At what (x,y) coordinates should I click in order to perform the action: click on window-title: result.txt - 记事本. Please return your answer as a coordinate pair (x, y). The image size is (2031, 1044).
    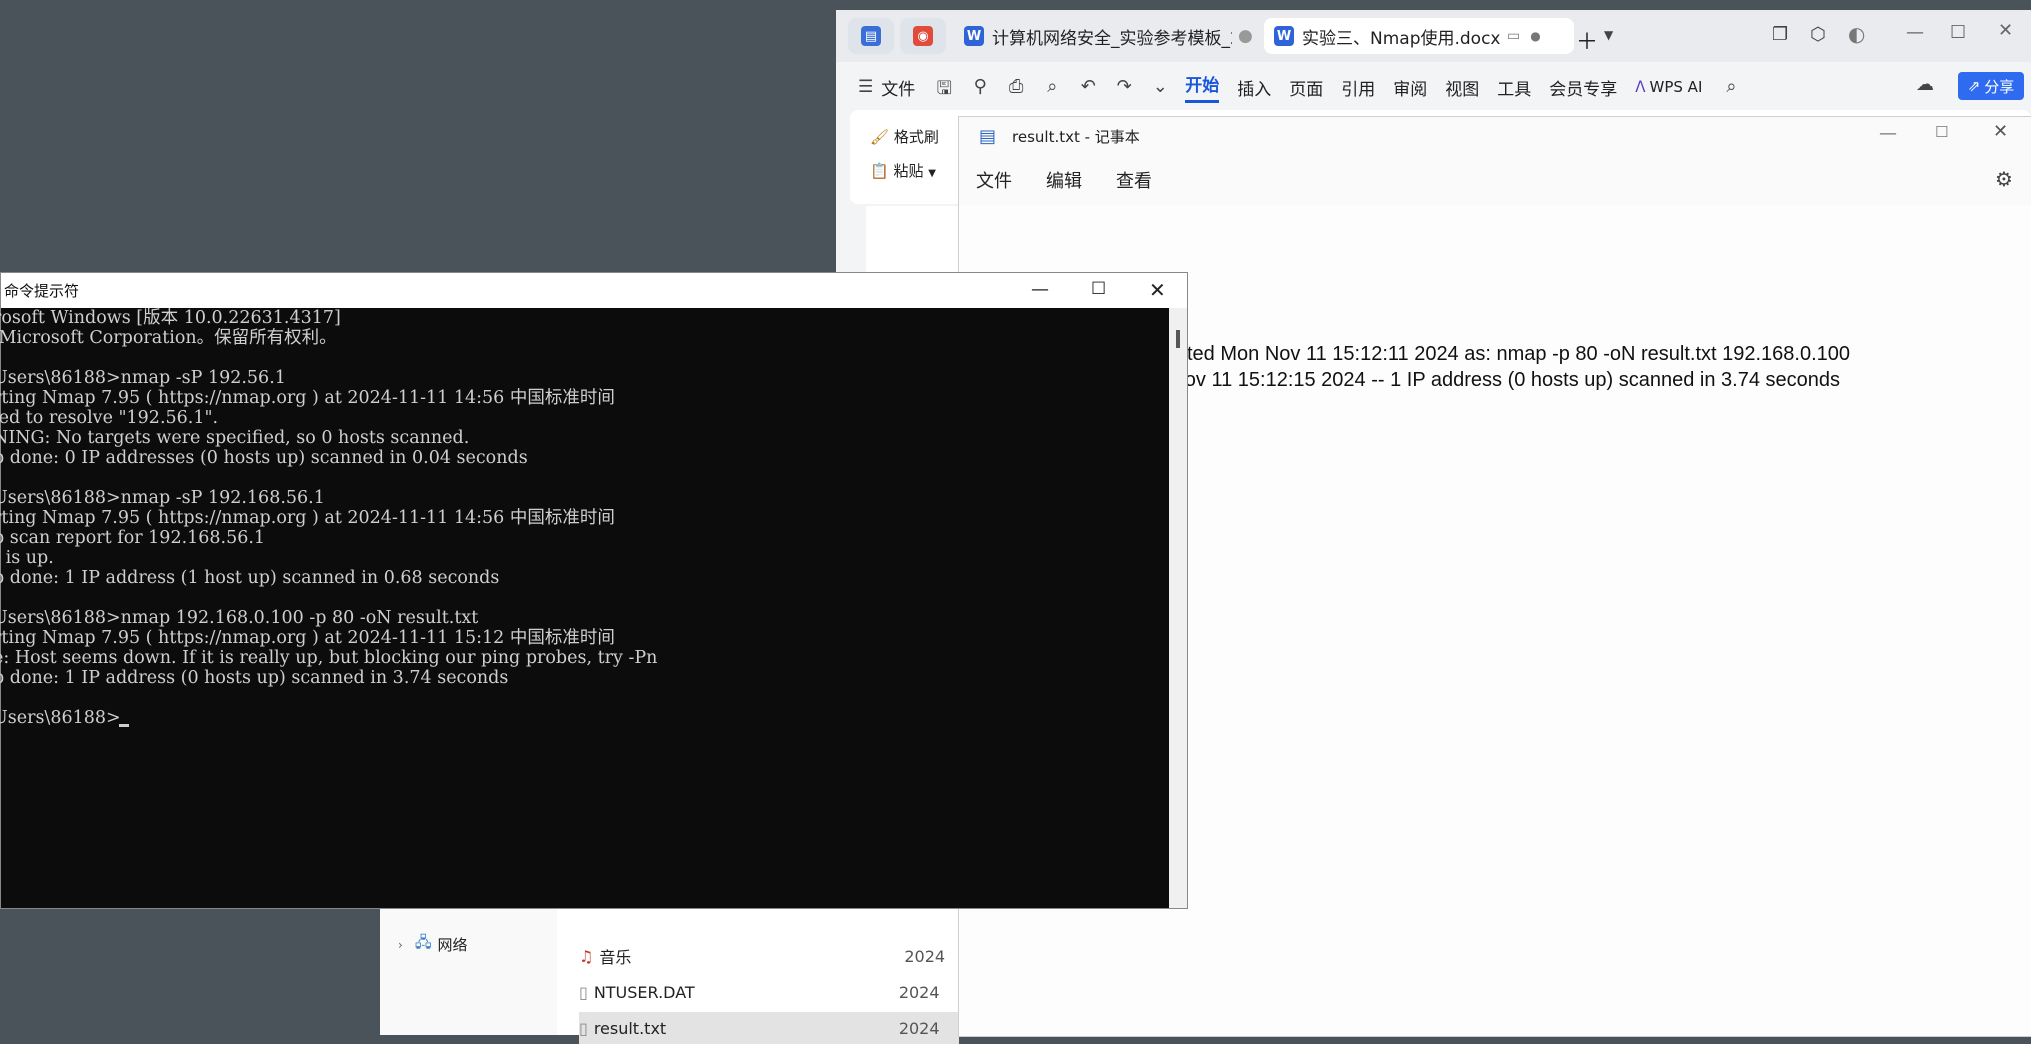
    Looking at the image, I should click on (1076, 136).